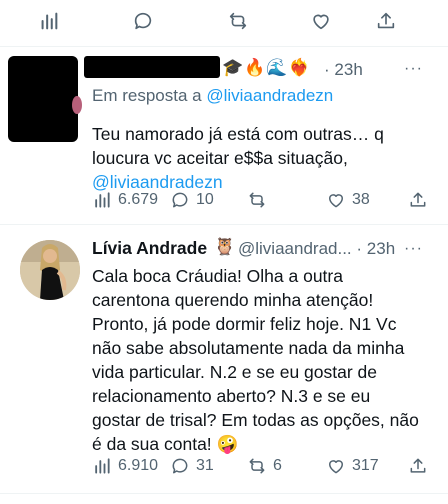  What do you see at coordinates (152, 67) in the screenshot?
I see `redacted-display-name` at bounding box center [152, 67].